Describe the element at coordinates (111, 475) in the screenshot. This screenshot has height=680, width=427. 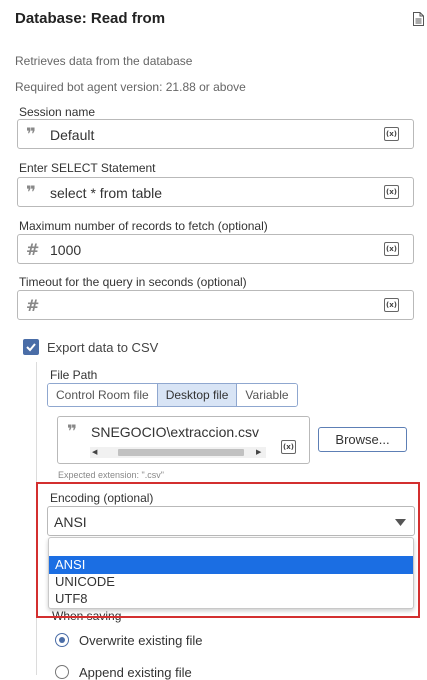
I see `expected-extension-hint: Expected extension: ".csv"` at that location.